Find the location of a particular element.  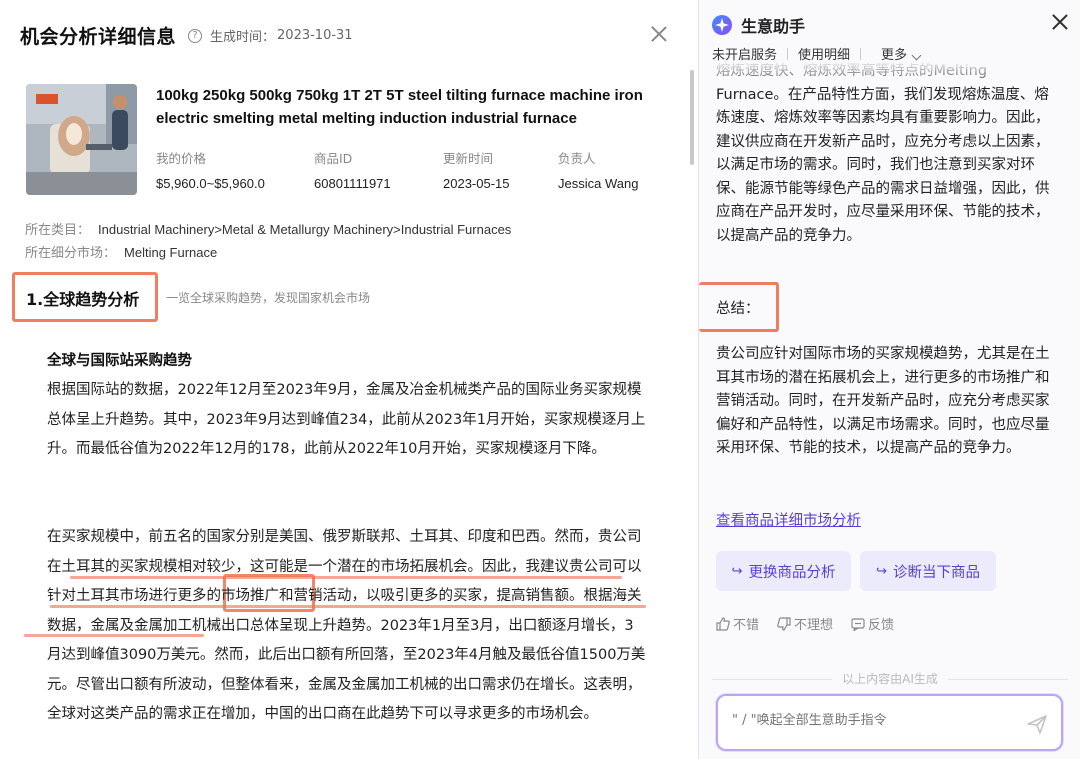

ai-generated-note-text: 以上内容由AI生成 is located at coordinates (890, 679).